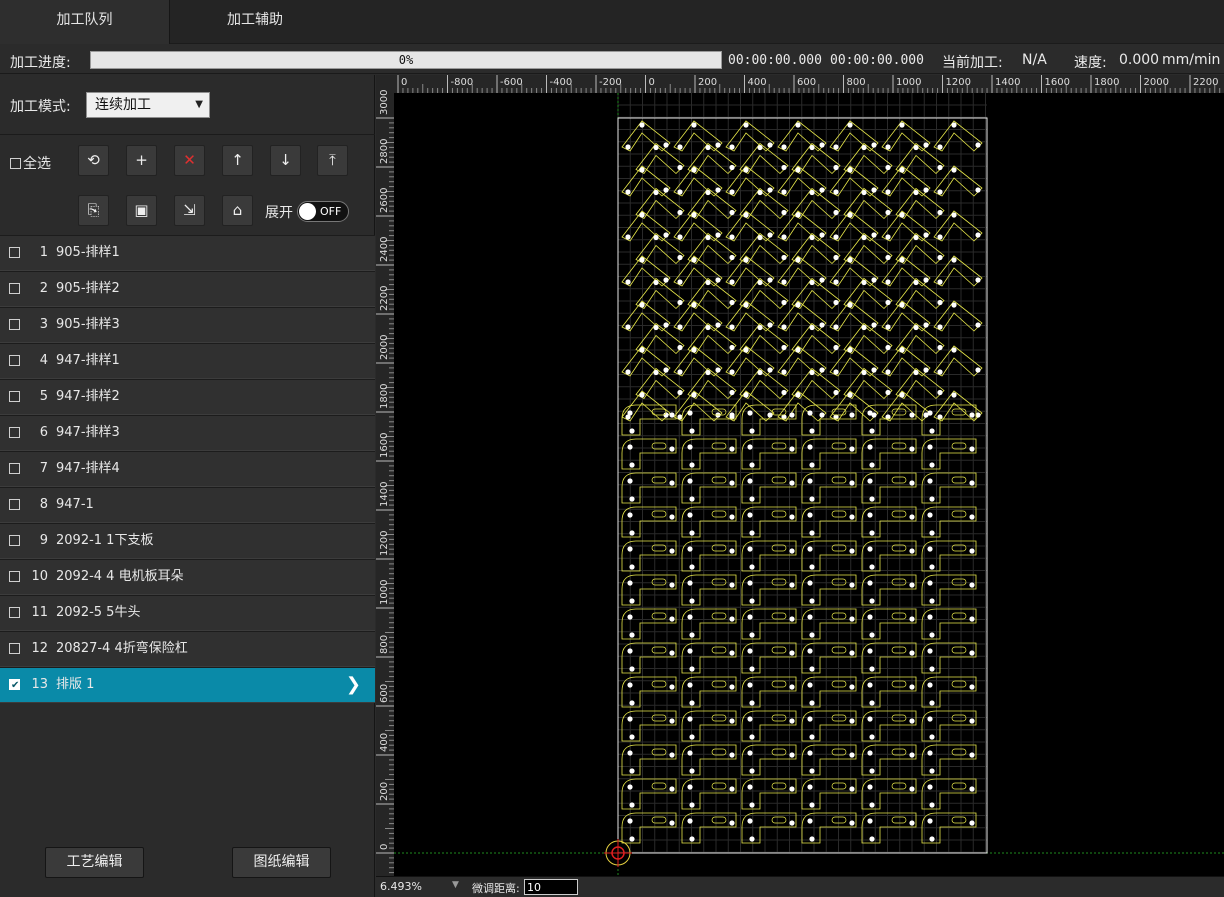  What do you see at coordinates (455, 885) in the screenshot?
I see `chevron-down-icon: ▼` at bounding box center [455, 885].